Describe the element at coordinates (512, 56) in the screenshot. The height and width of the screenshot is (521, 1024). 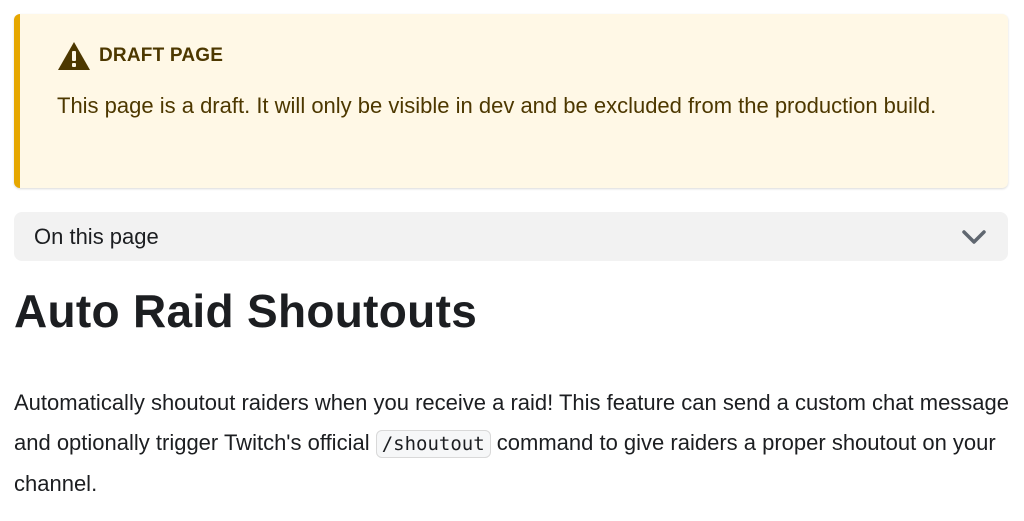
I see `admonition-heading: DRAFT PAGE` at that location.